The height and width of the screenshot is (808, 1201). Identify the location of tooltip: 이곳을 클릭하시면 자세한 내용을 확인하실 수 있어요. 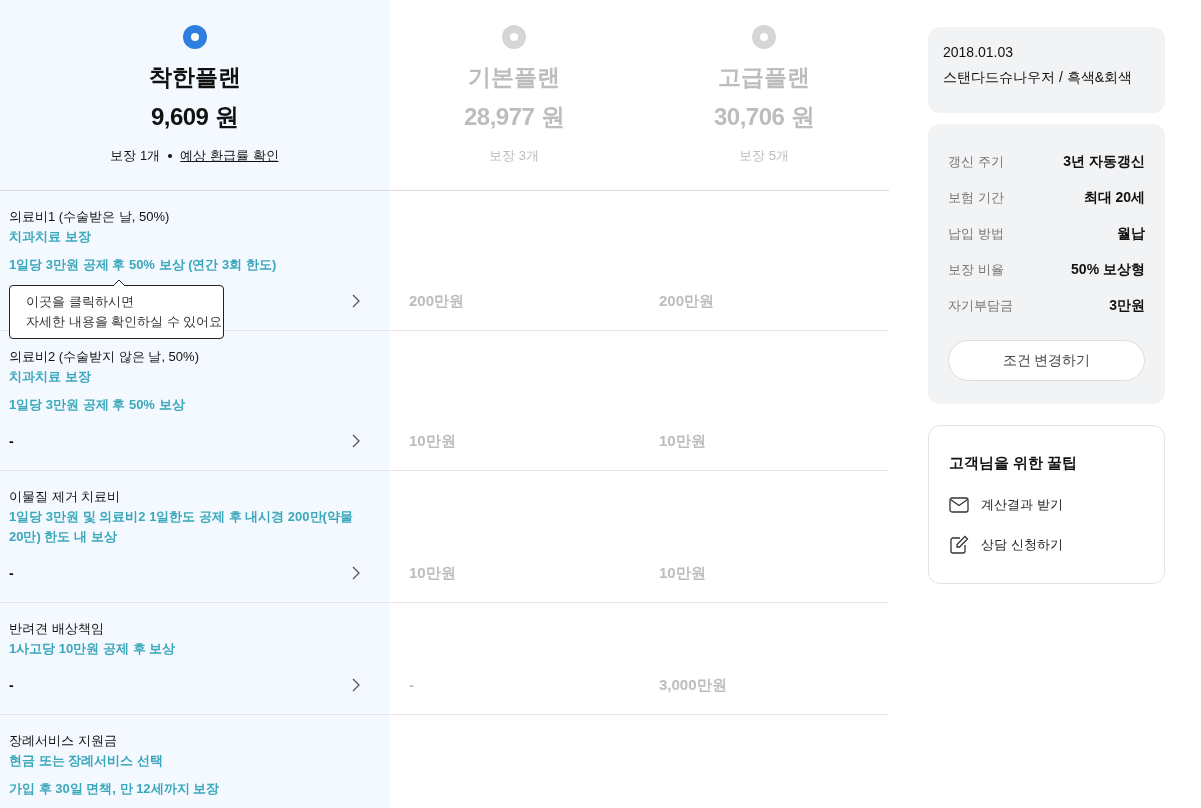
(116, 312).